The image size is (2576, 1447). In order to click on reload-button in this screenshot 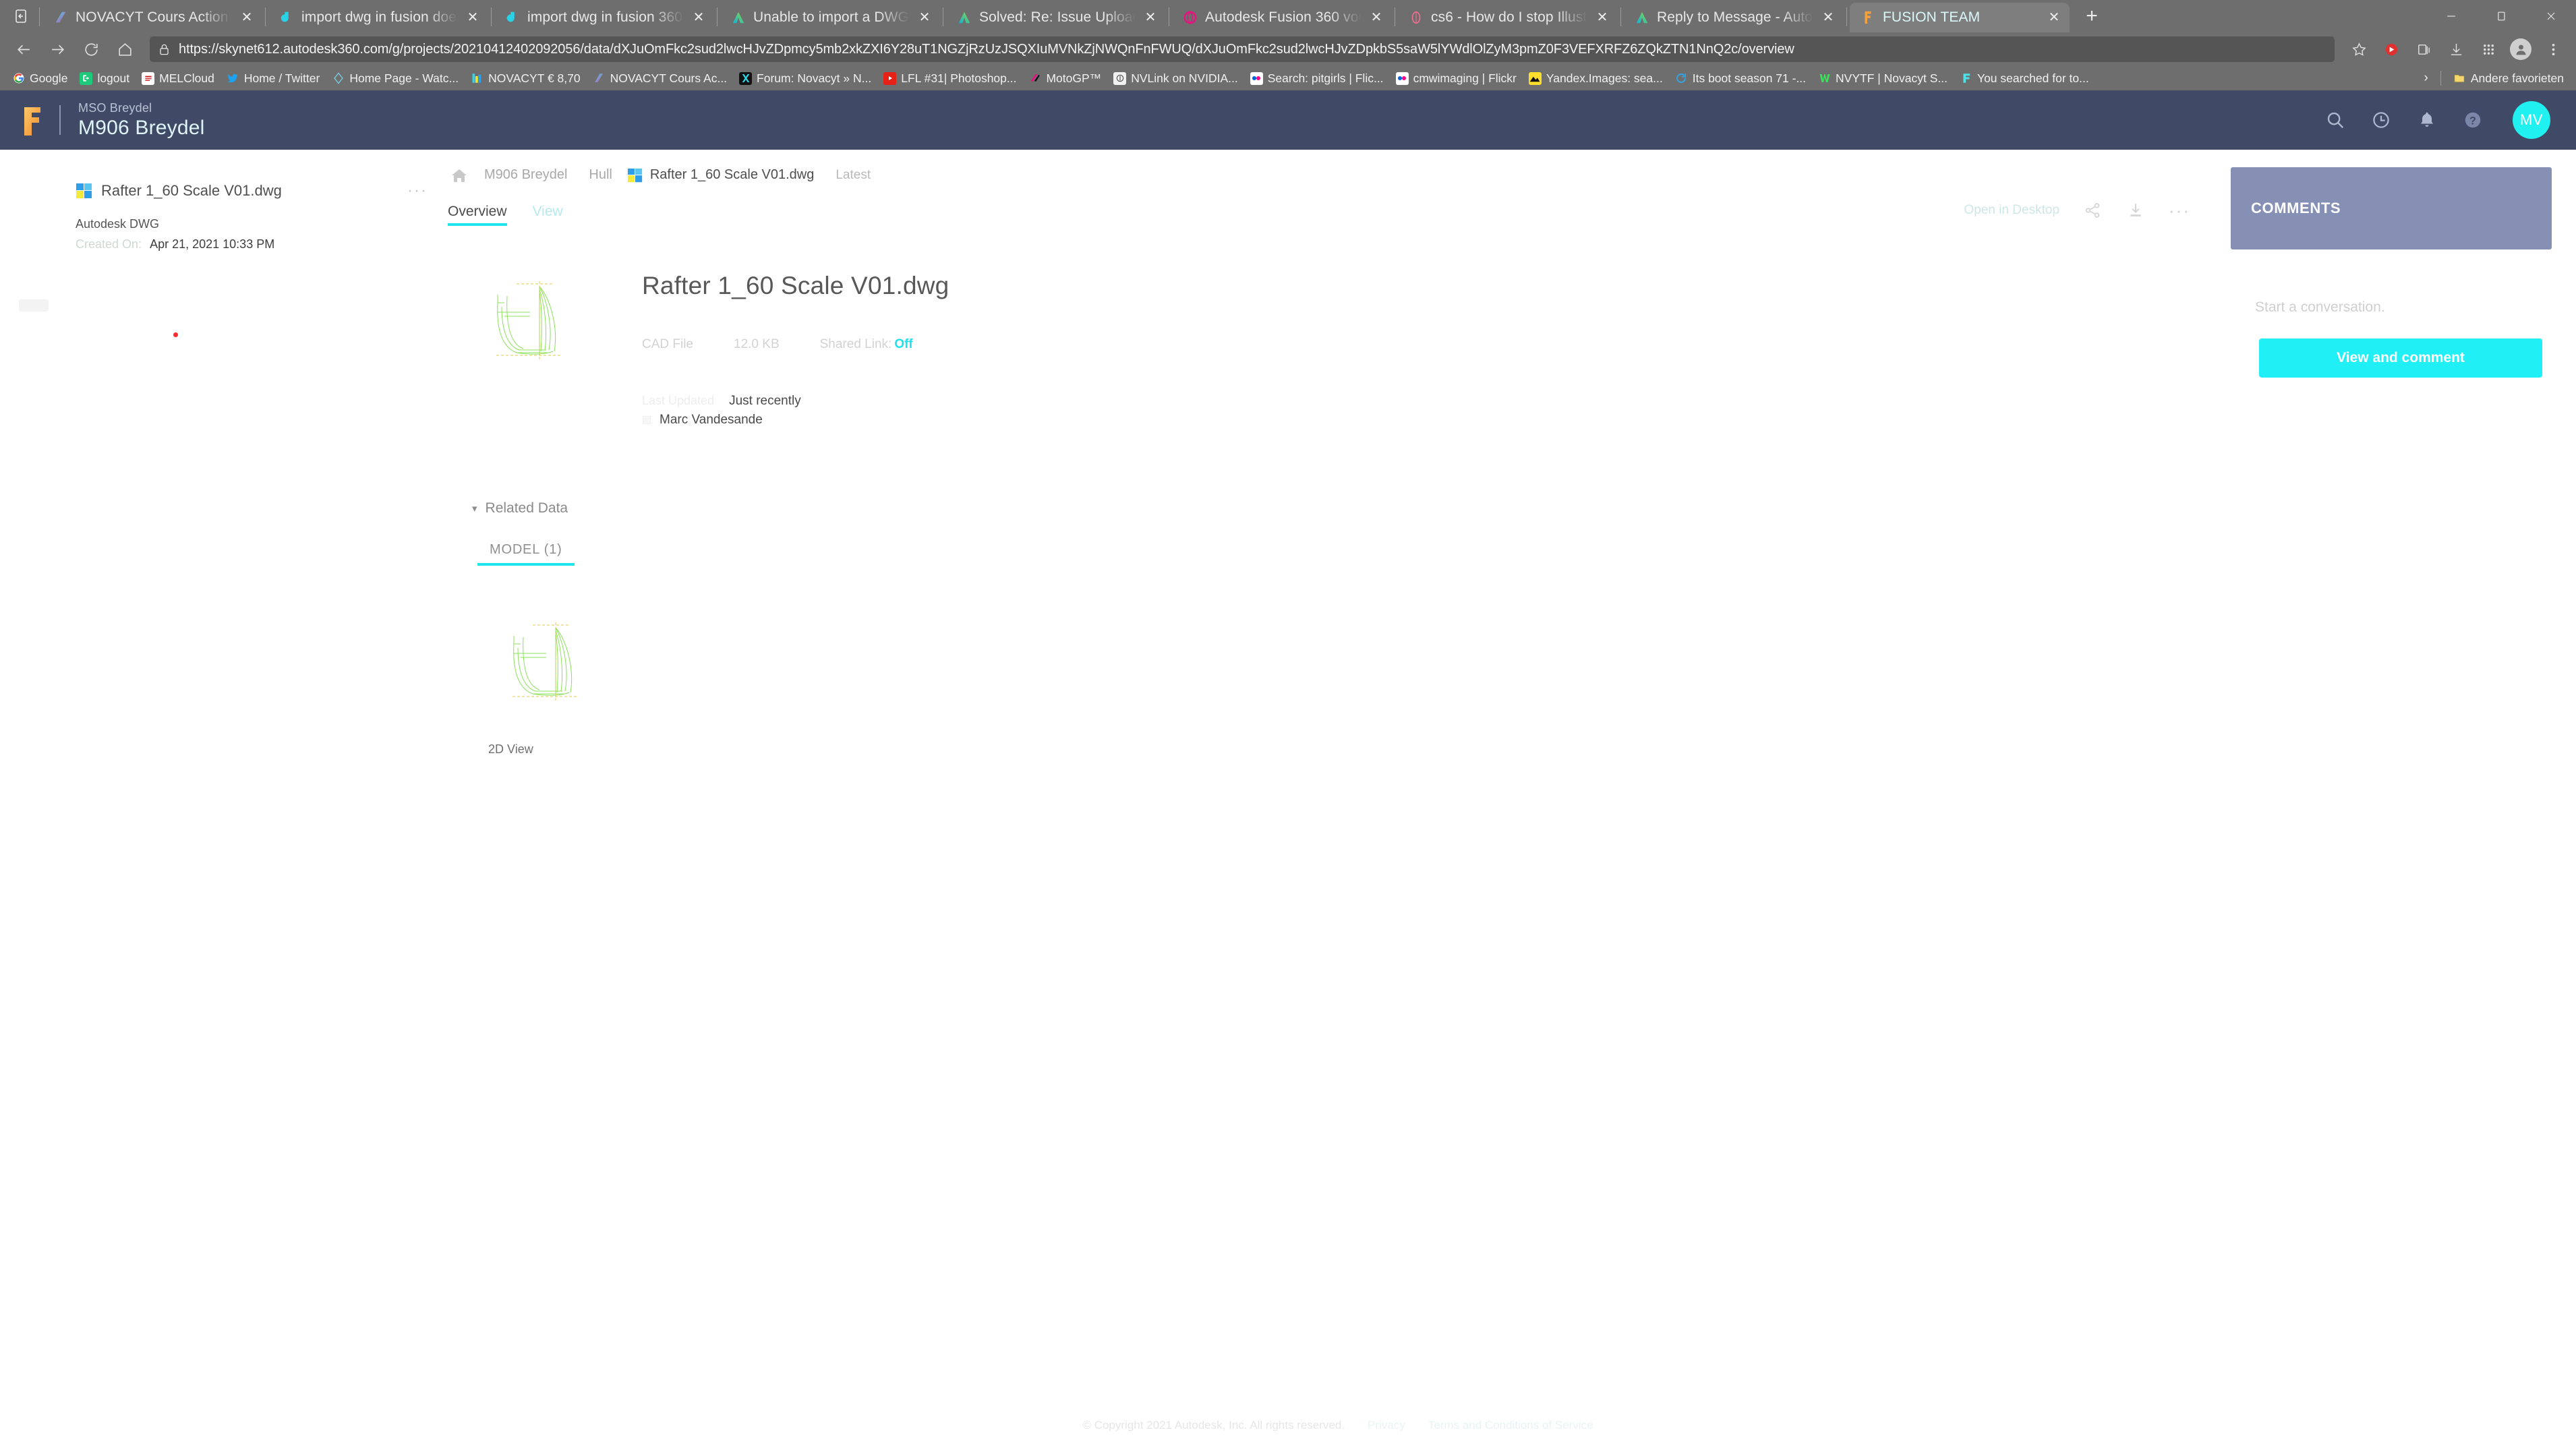, I will do `click(92, 49)`.